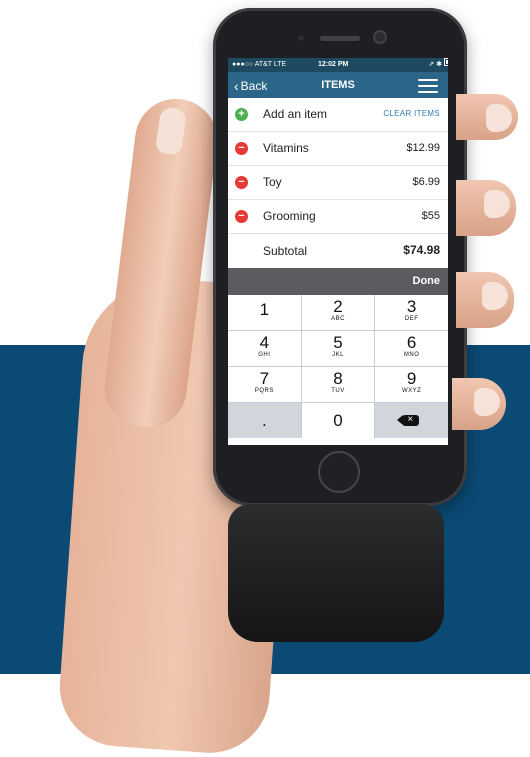  I want to click on key-number: 1, so click(264, 309).